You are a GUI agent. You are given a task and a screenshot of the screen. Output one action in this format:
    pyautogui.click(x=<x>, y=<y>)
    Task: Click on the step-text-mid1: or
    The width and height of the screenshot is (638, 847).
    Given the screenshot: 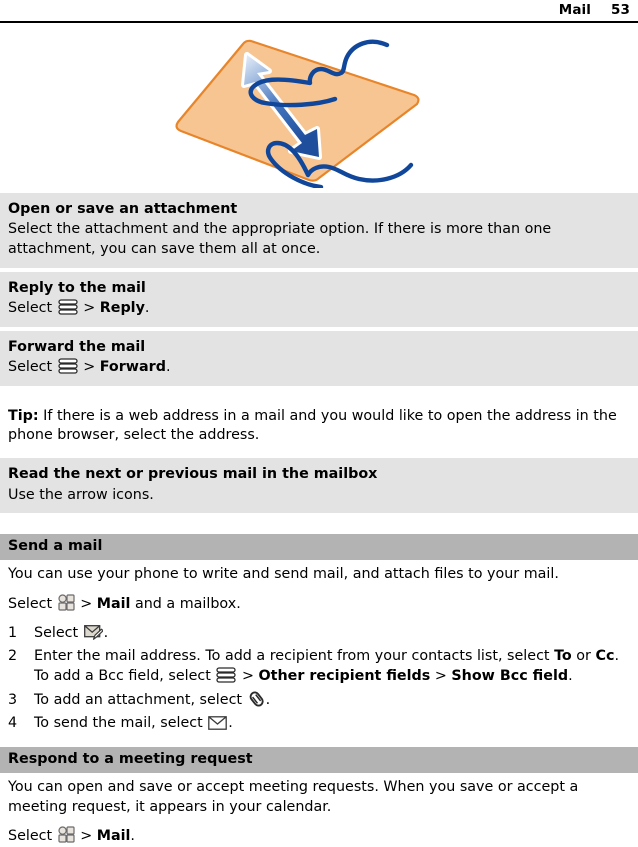 What is the action you would take?
    pyautogui.click(x=583, y=656)
    